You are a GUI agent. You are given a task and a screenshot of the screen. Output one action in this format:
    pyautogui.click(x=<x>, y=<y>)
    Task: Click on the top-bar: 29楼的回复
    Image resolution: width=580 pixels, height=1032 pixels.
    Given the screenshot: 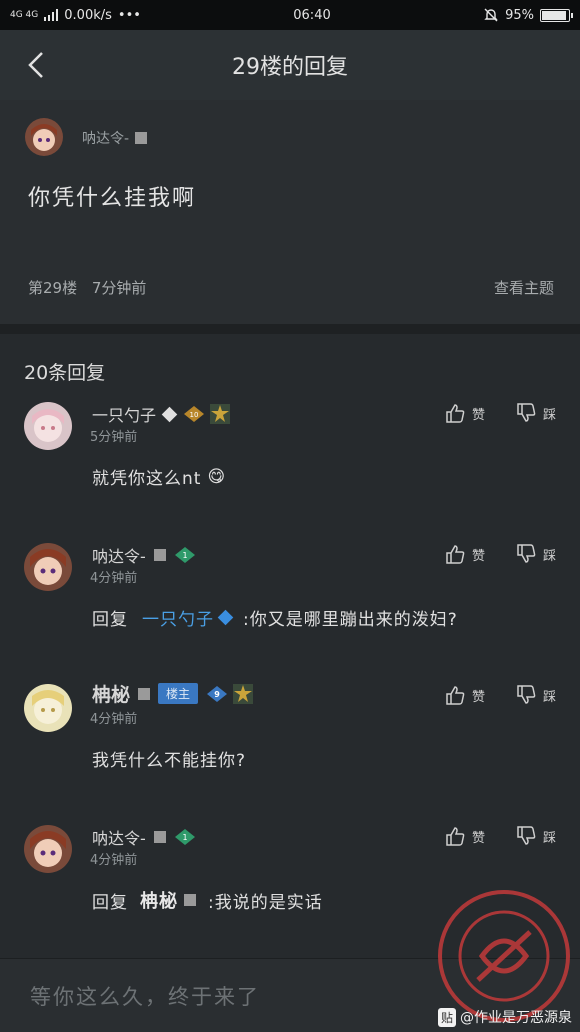 What is the action you would take?
    pyautogui.click(x=290, y=65)
    